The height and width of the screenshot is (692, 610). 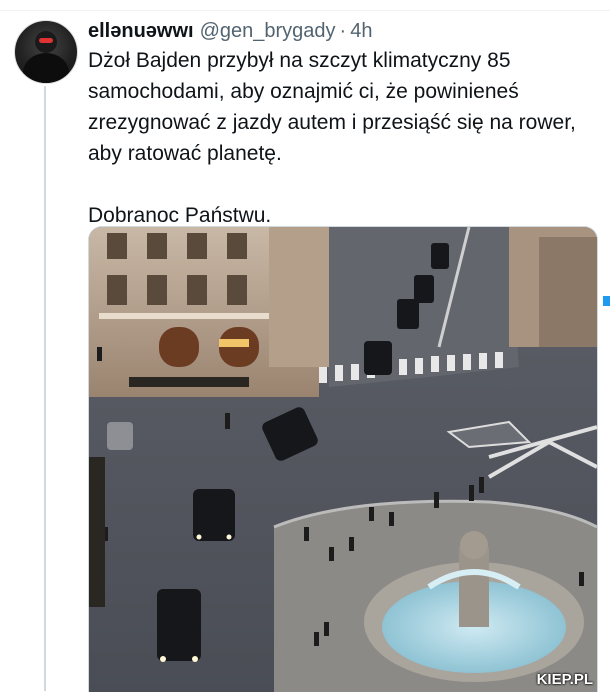 I want to click on tweet-header: ellənuəwwı @gen_brygady · 4h, so click(x=230, y=31).